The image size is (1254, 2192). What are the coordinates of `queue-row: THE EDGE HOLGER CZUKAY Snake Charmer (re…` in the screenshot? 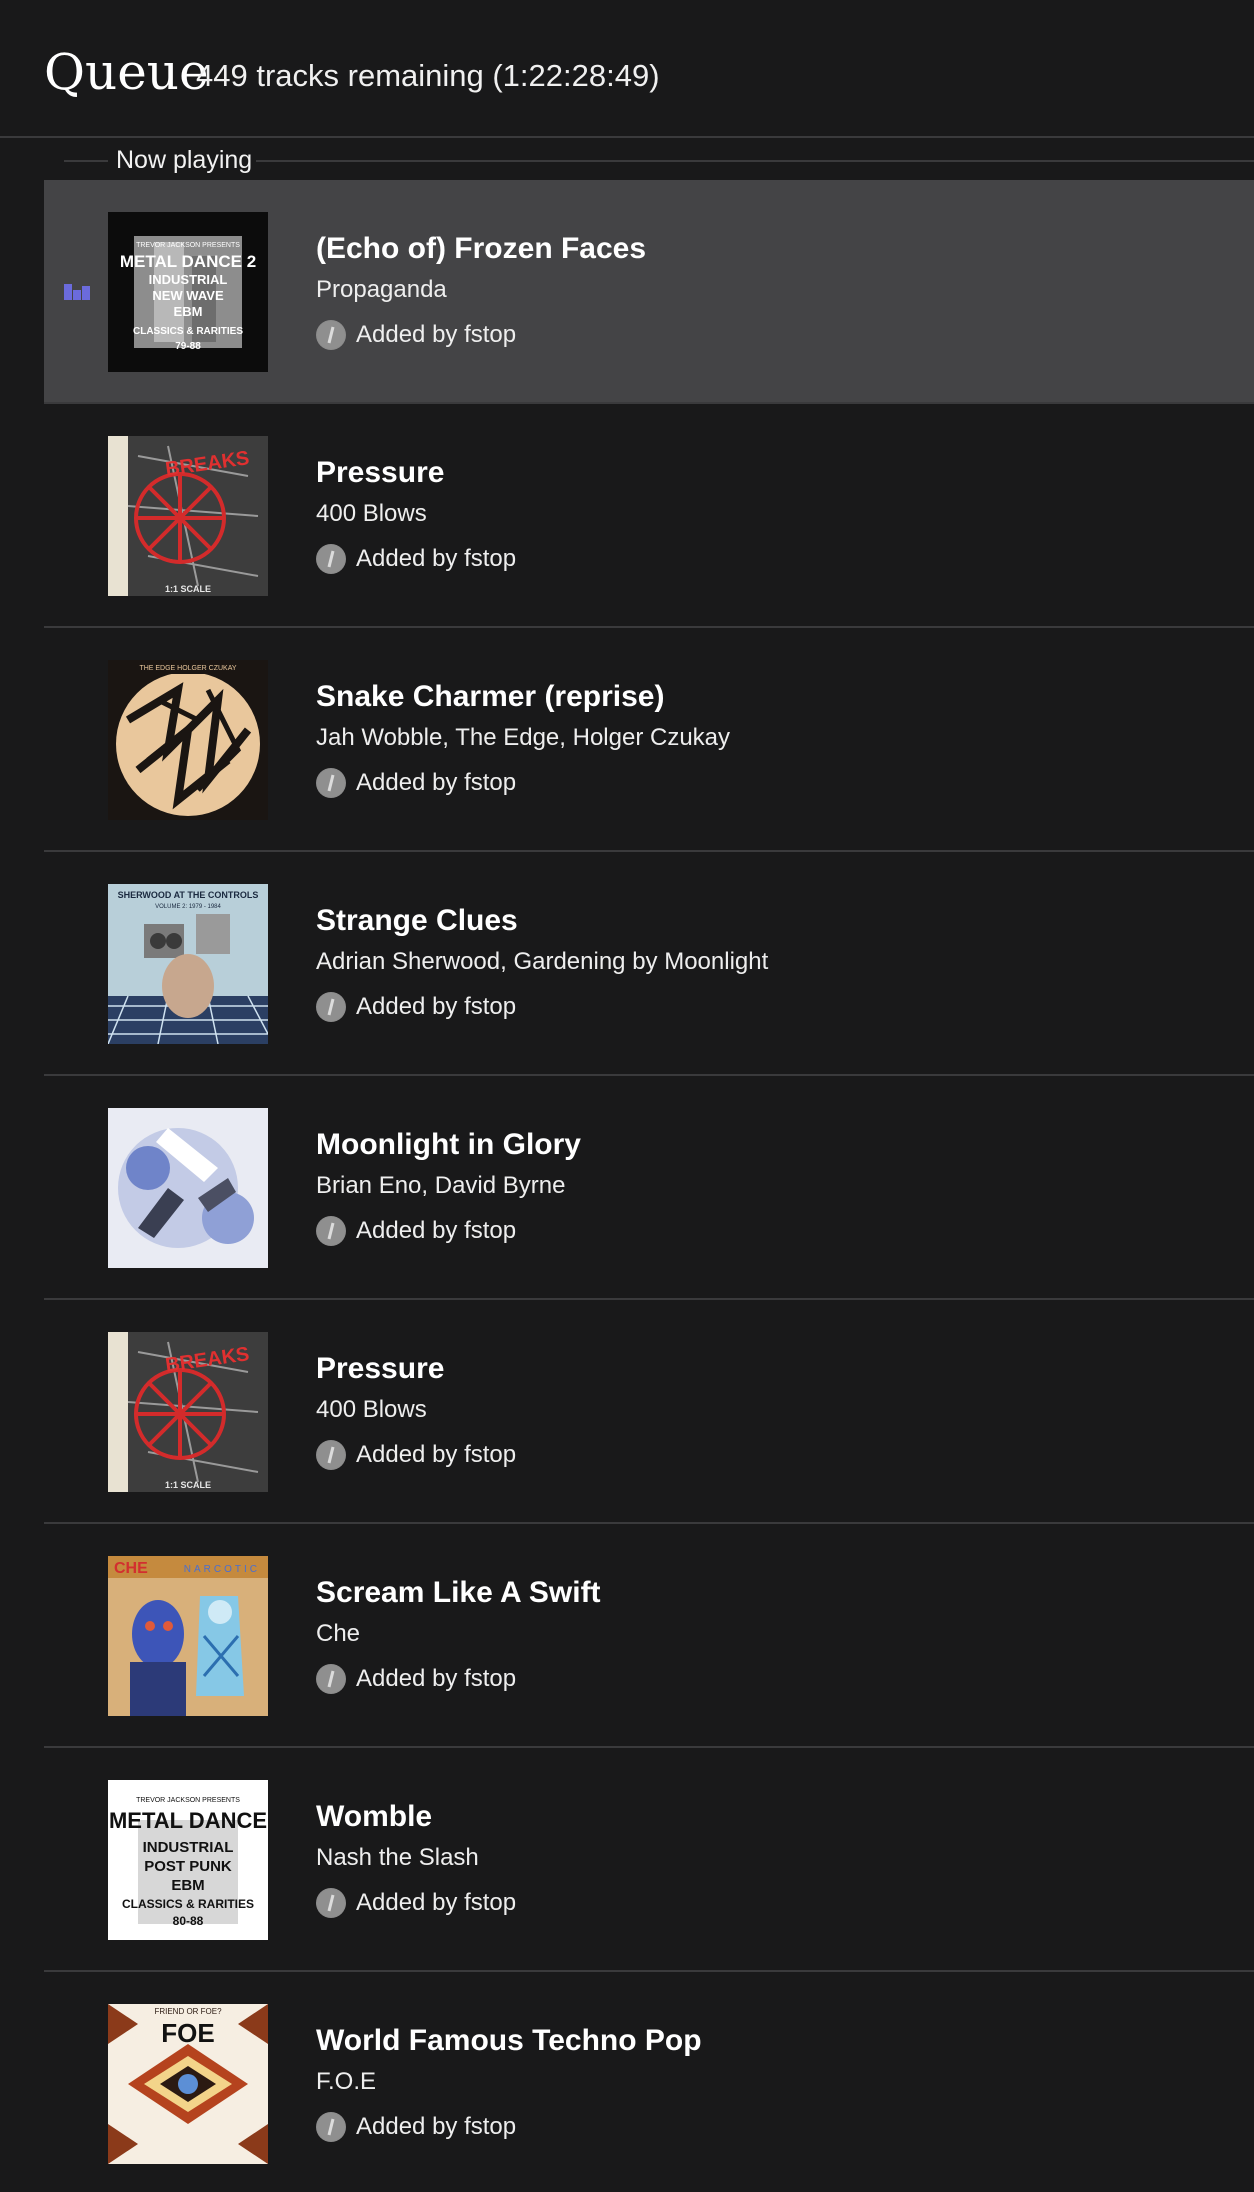 It's located at (649, 740).